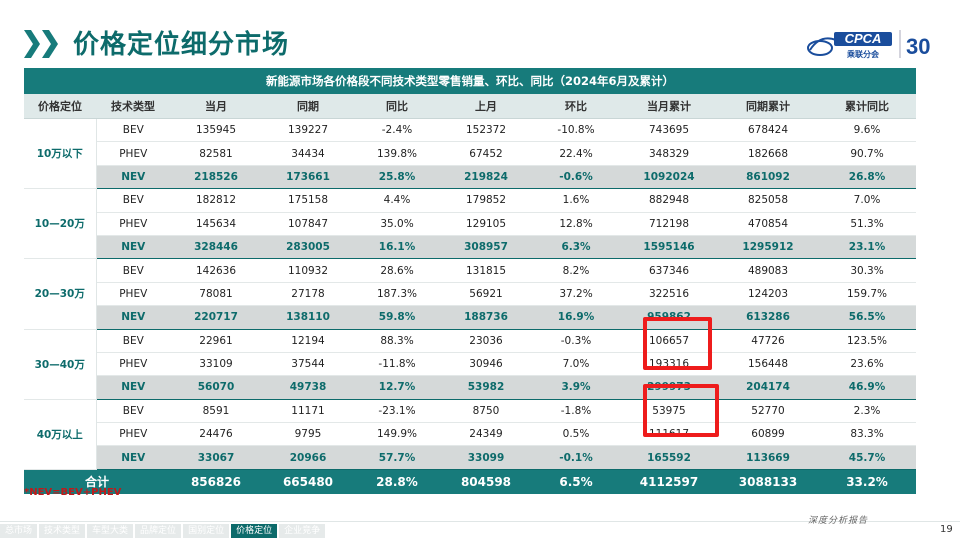 This screenshot has height=540, width=960. What do you see at coordinates (397, 411) in the screenshot?
I see `table-cell: -23.1%` at bounding box center [397, 411].